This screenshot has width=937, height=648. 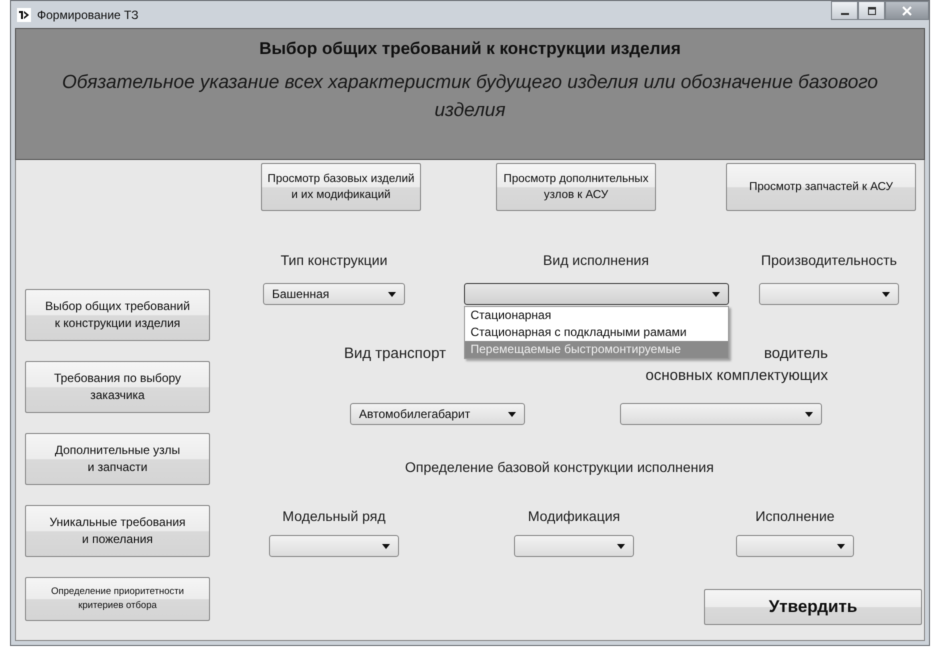 What do you see at coordinates (576, 187) in the screenshot?
I see `view-button: Просмотр дополнительных узлов к АСУ` at bounding box center [576, 187].